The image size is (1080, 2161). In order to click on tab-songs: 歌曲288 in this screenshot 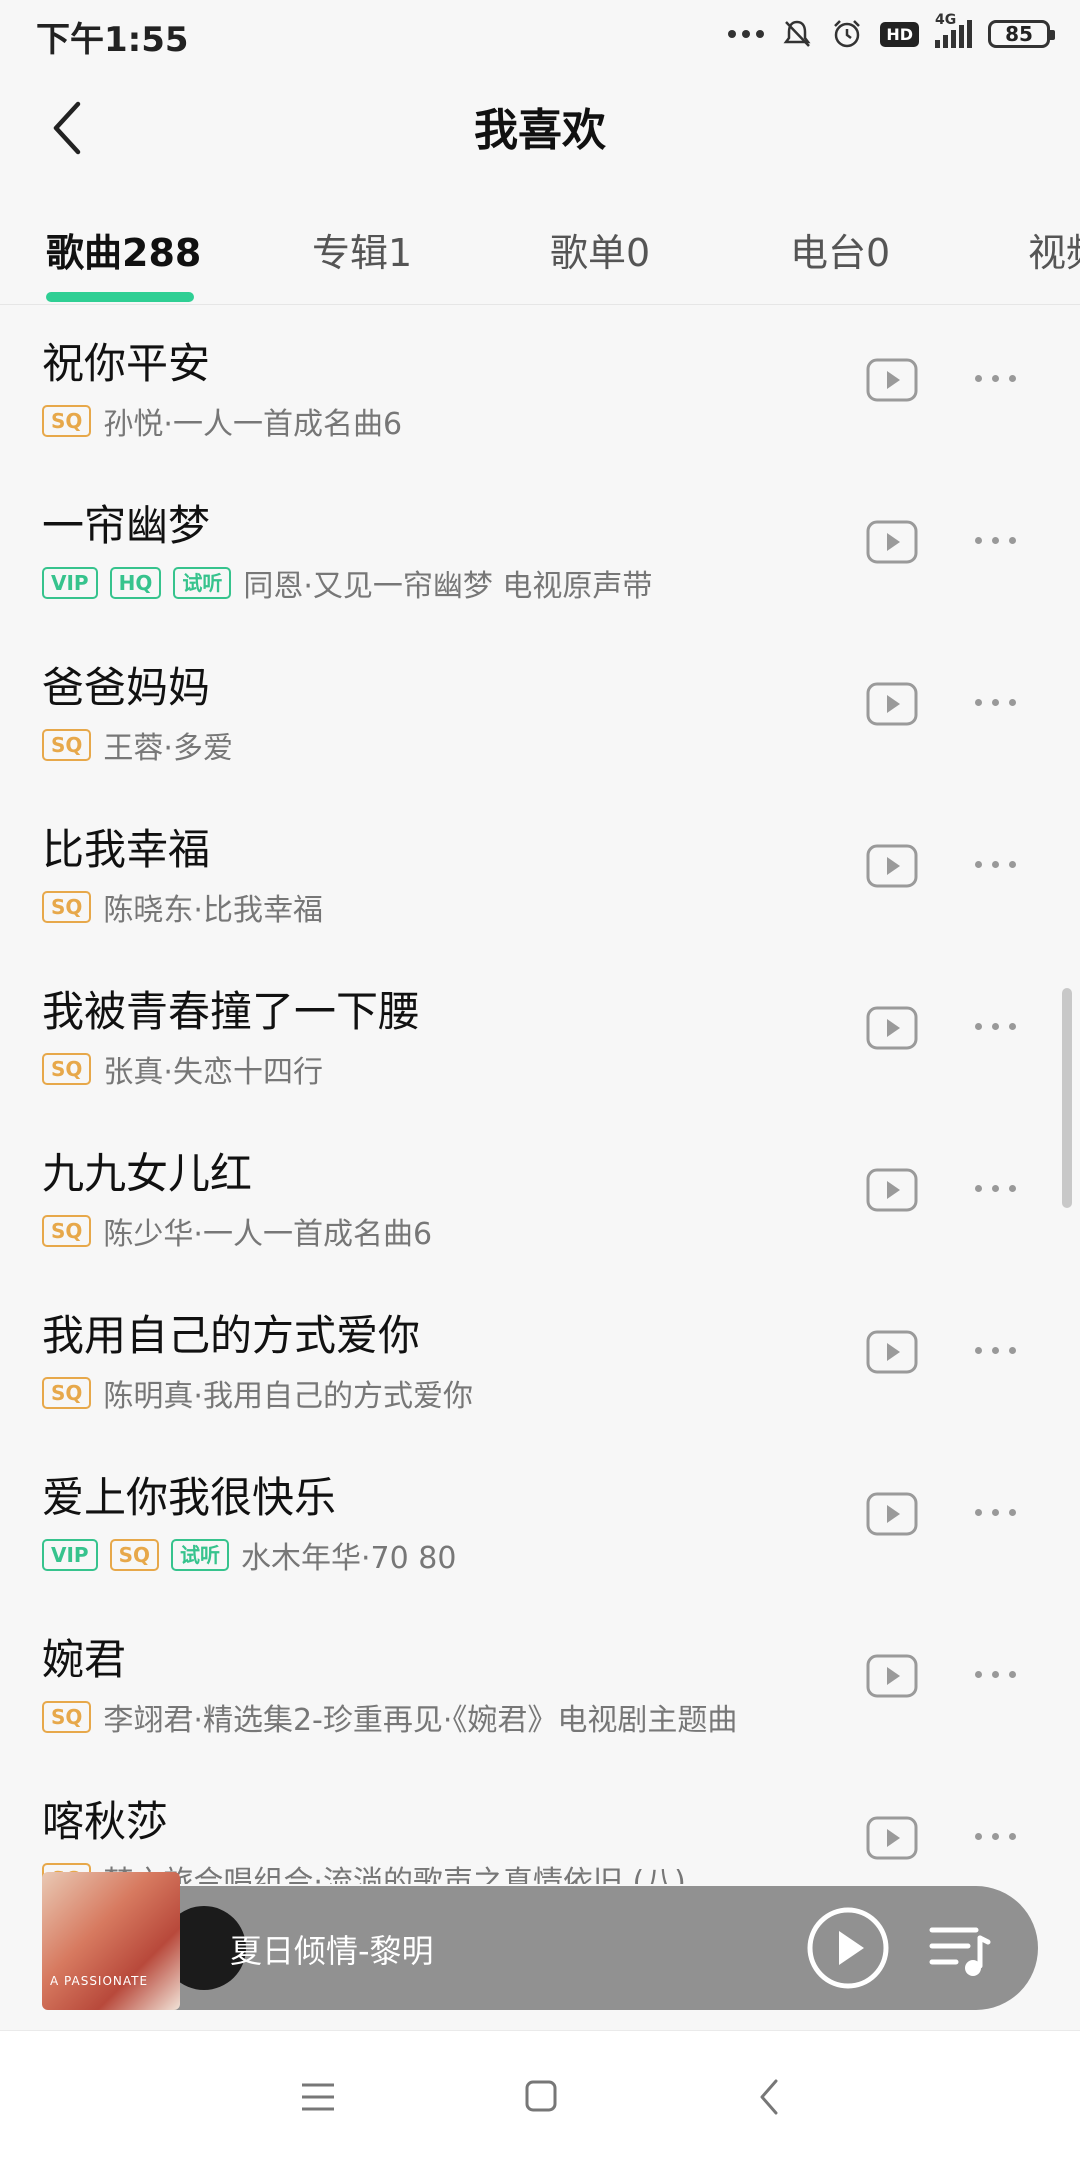, I will do `click(123, 249)`.